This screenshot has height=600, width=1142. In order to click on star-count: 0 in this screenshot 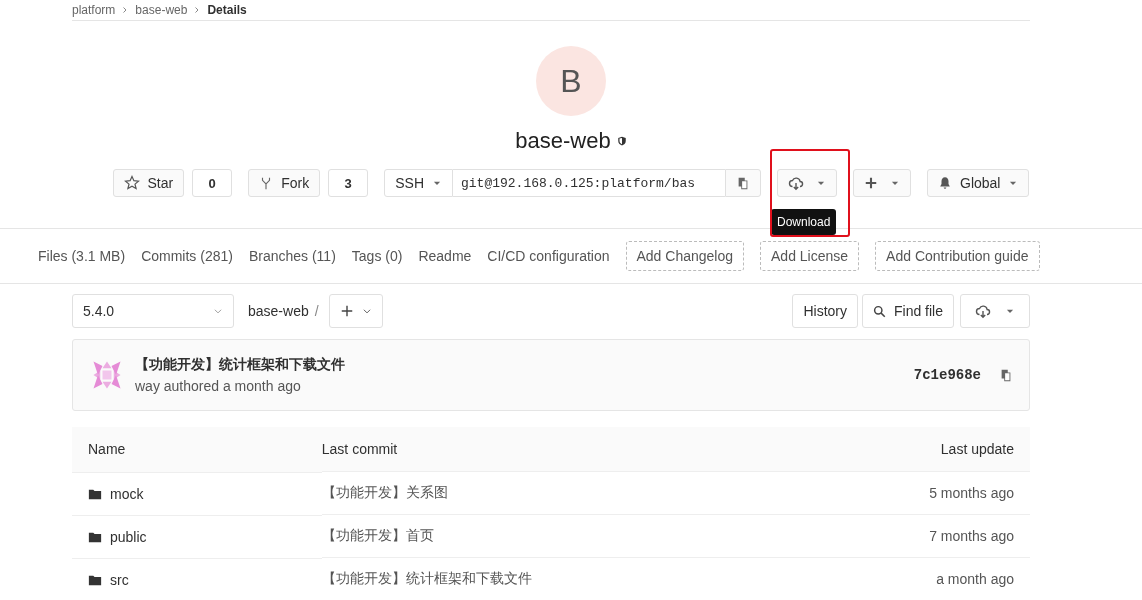, I will do `click(212, 183)`.